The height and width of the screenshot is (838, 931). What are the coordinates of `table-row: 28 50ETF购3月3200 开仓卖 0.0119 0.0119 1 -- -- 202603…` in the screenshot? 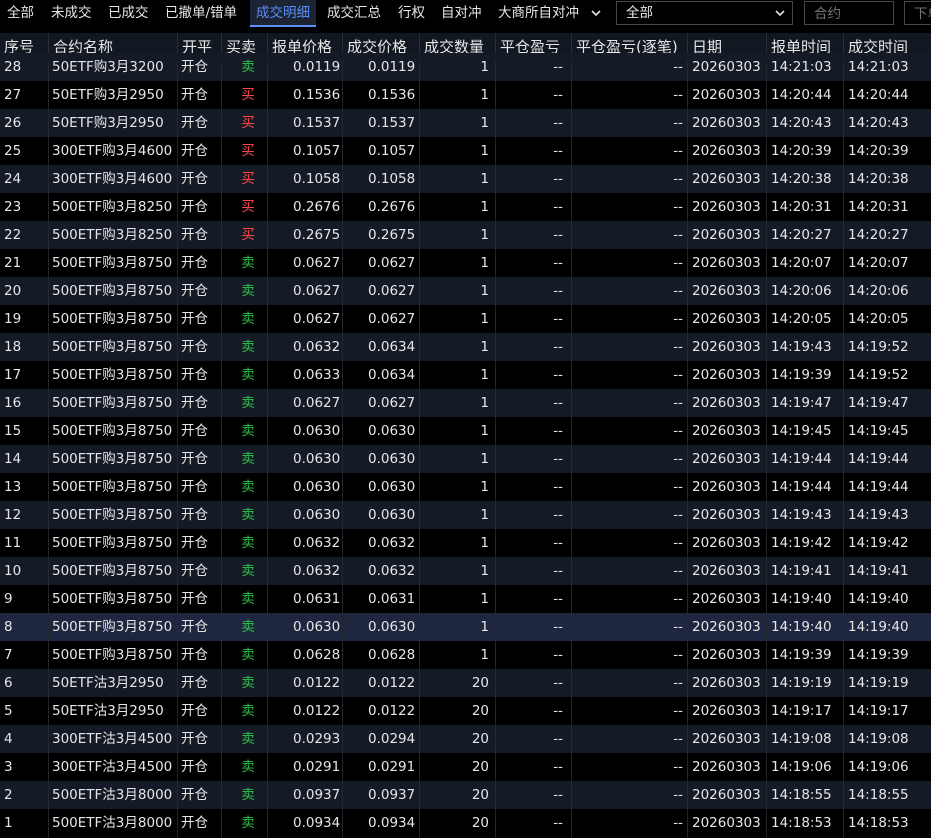 It's located at (465, 67).